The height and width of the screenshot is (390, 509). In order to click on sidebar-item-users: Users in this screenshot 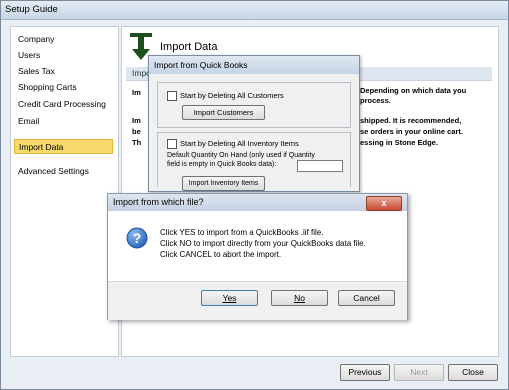, I will do `click(63, 55)`.